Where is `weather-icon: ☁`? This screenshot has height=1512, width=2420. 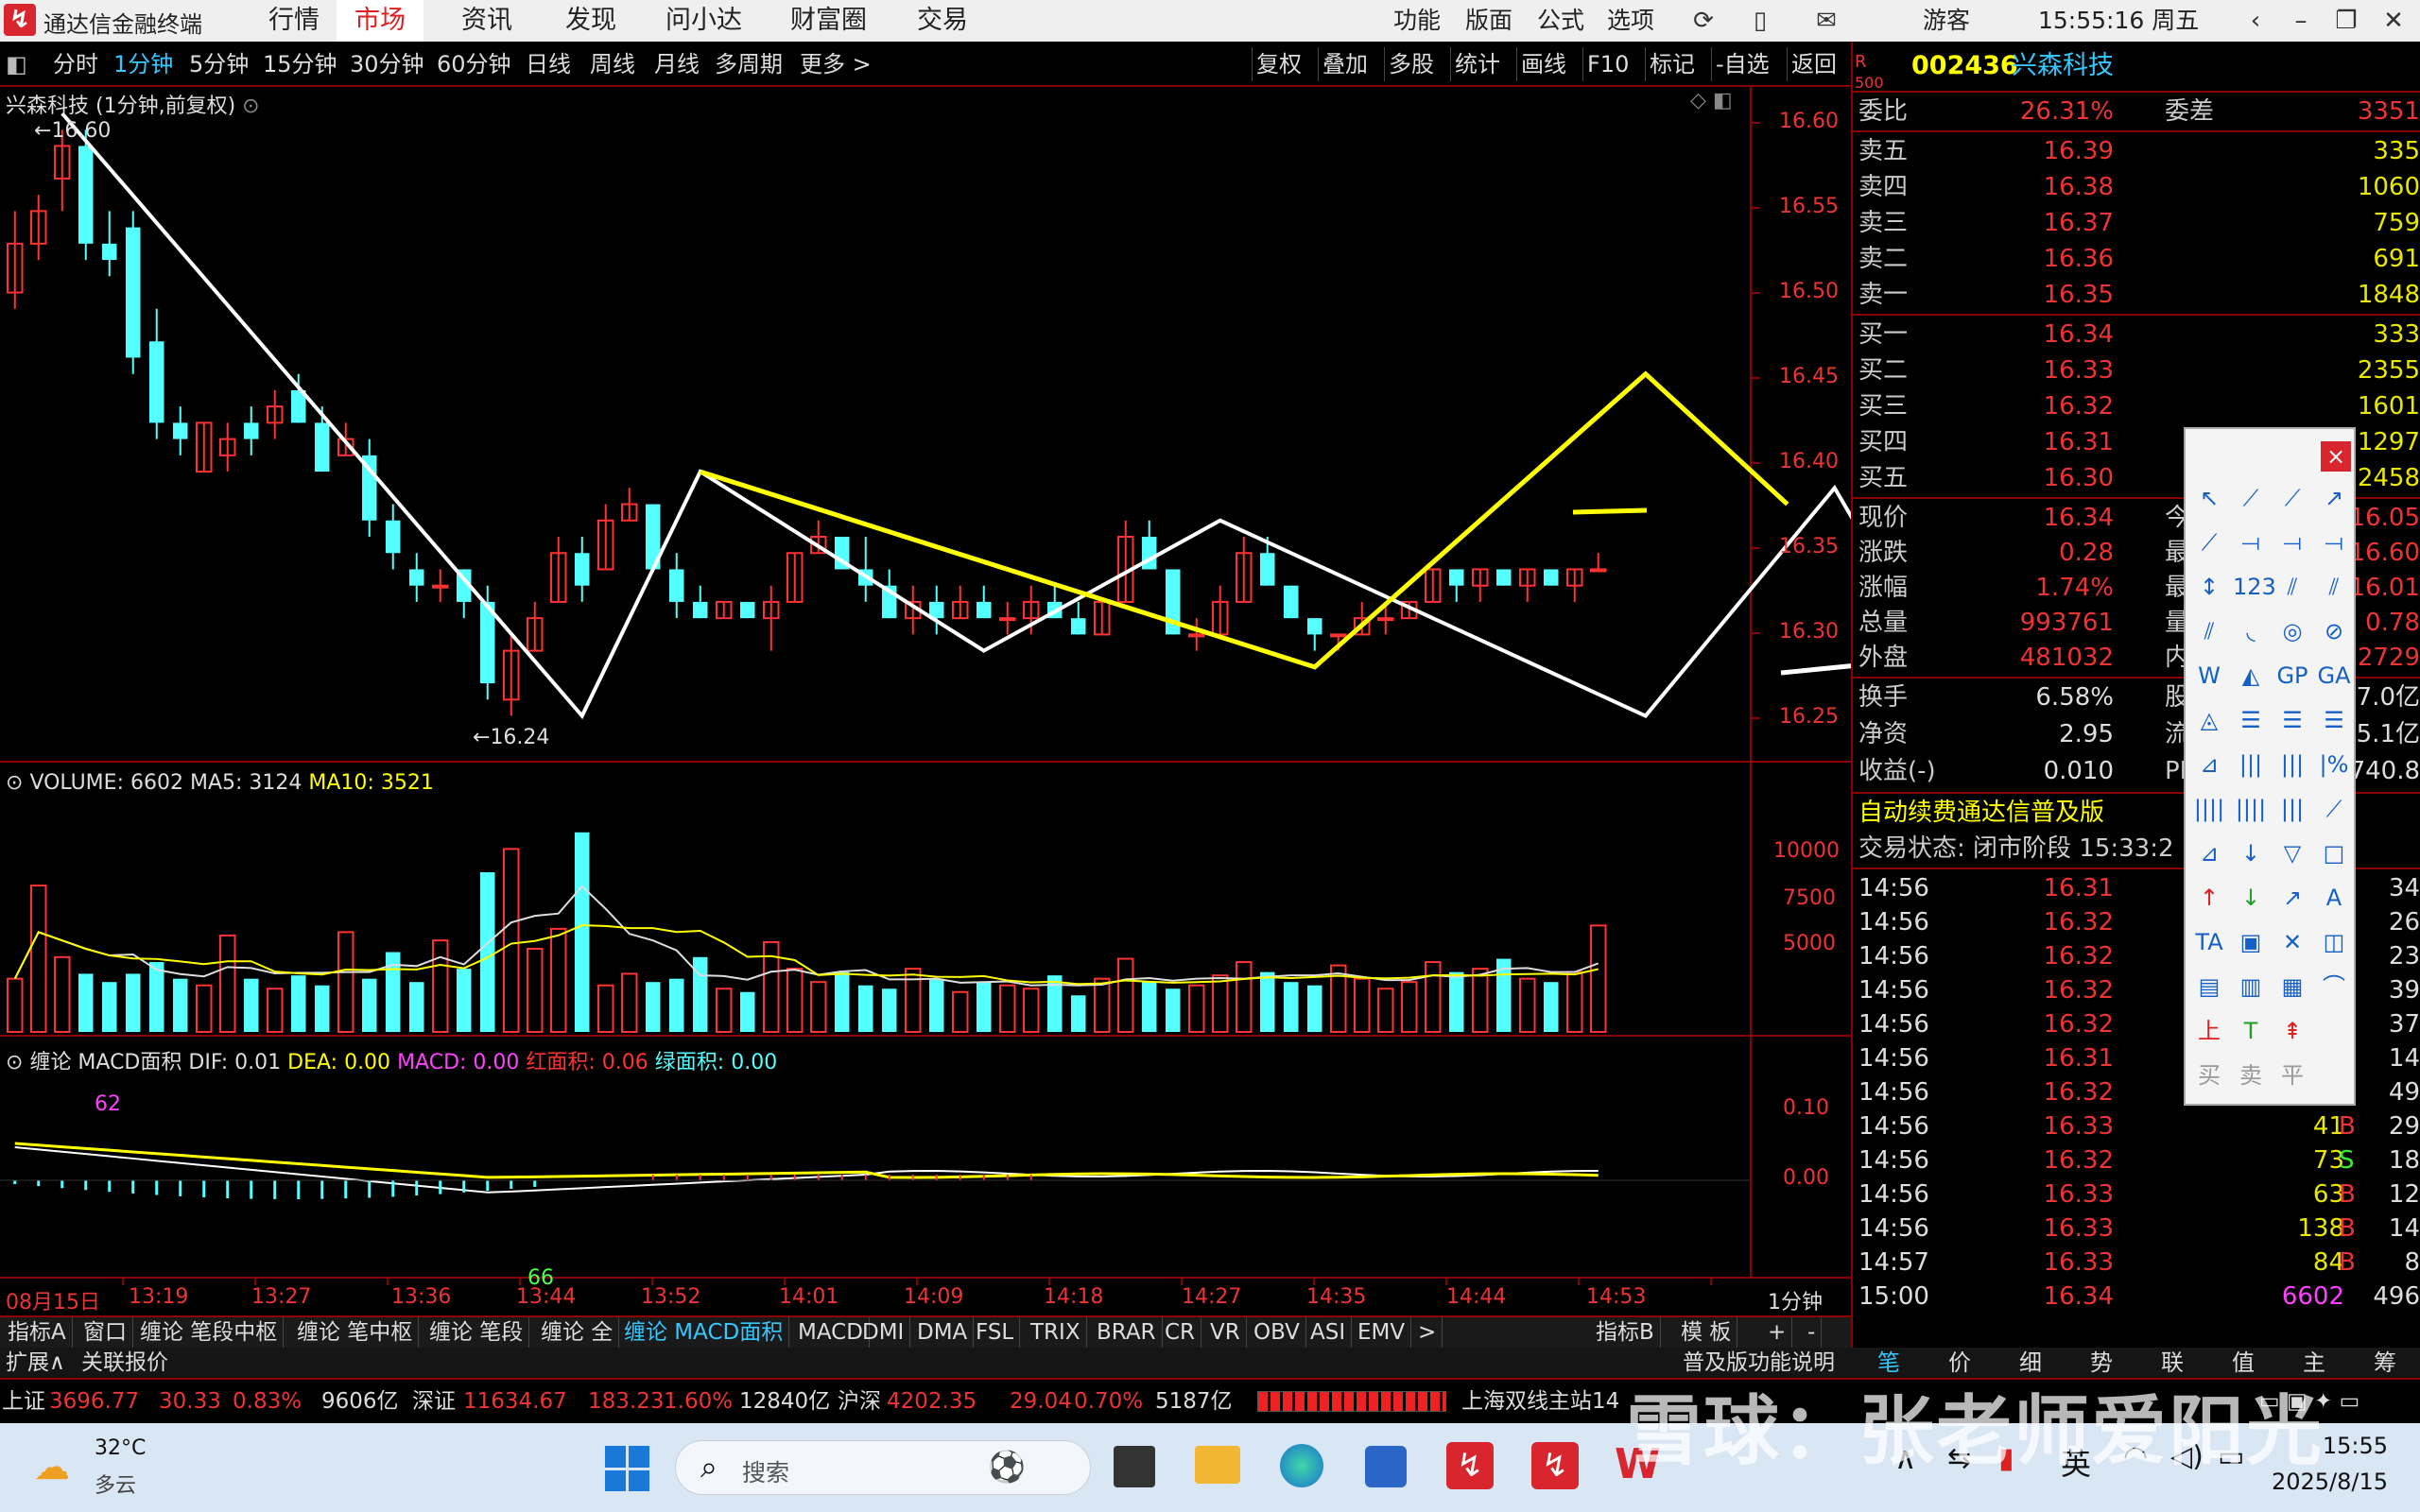
weather-icon: ☁ is located at coordinates (57, 1466).